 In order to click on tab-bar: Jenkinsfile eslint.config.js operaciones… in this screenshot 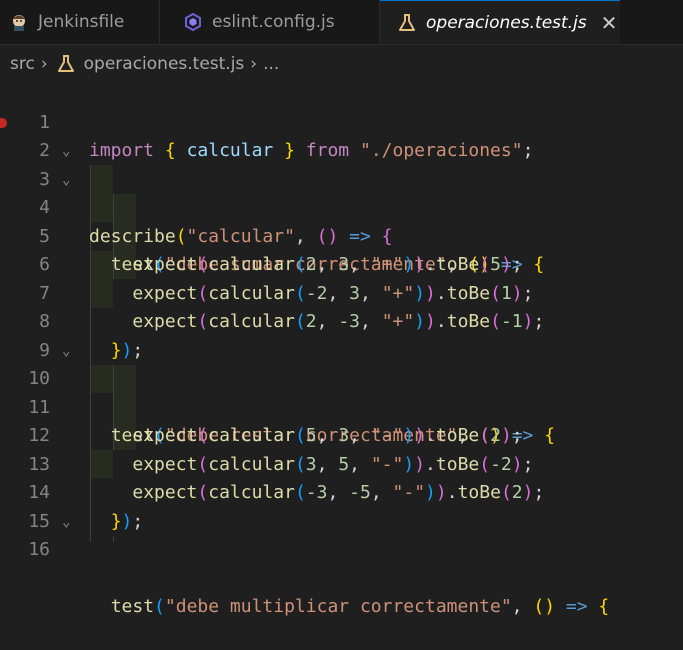, I will do `click(341, 22)`.